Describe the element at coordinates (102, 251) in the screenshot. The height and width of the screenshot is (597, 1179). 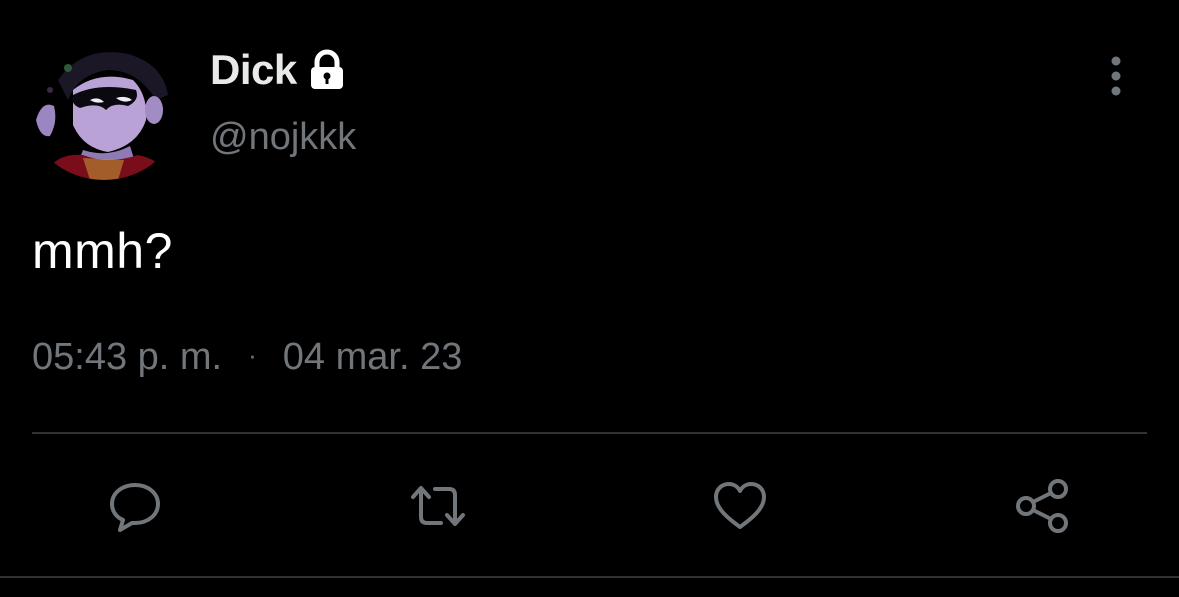
I see `tweet-text: mmh?` at that location.